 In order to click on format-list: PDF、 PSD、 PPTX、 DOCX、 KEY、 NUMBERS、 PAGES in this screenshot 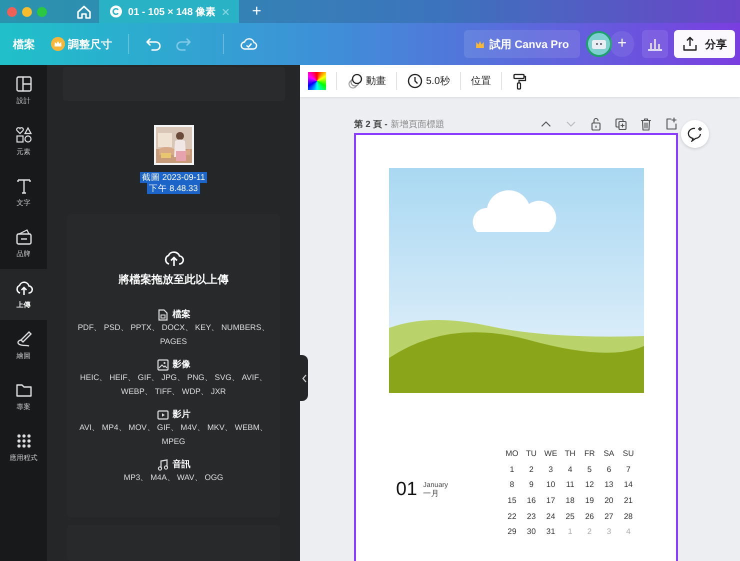, I will do `click(173, 335)`.